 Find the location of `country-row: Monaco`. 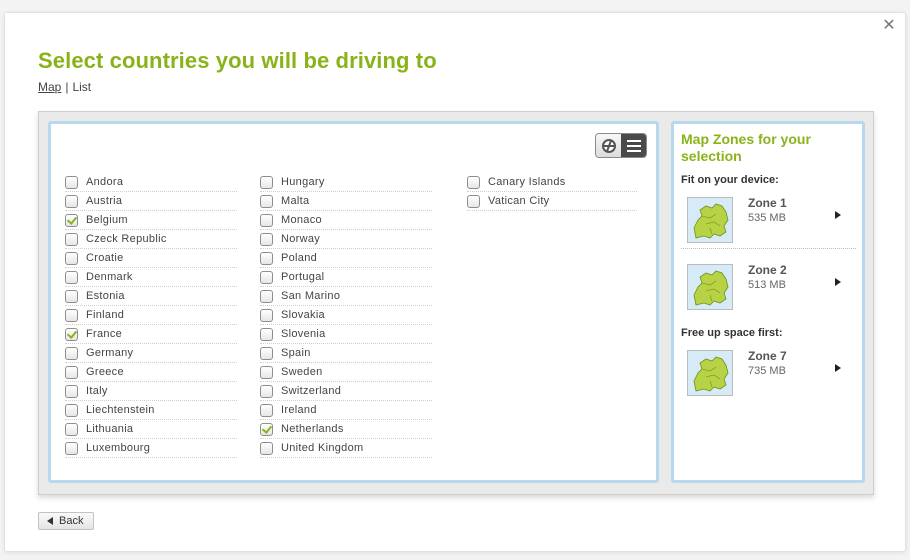

country-row: Monaco is located at coordinates (346, 220).